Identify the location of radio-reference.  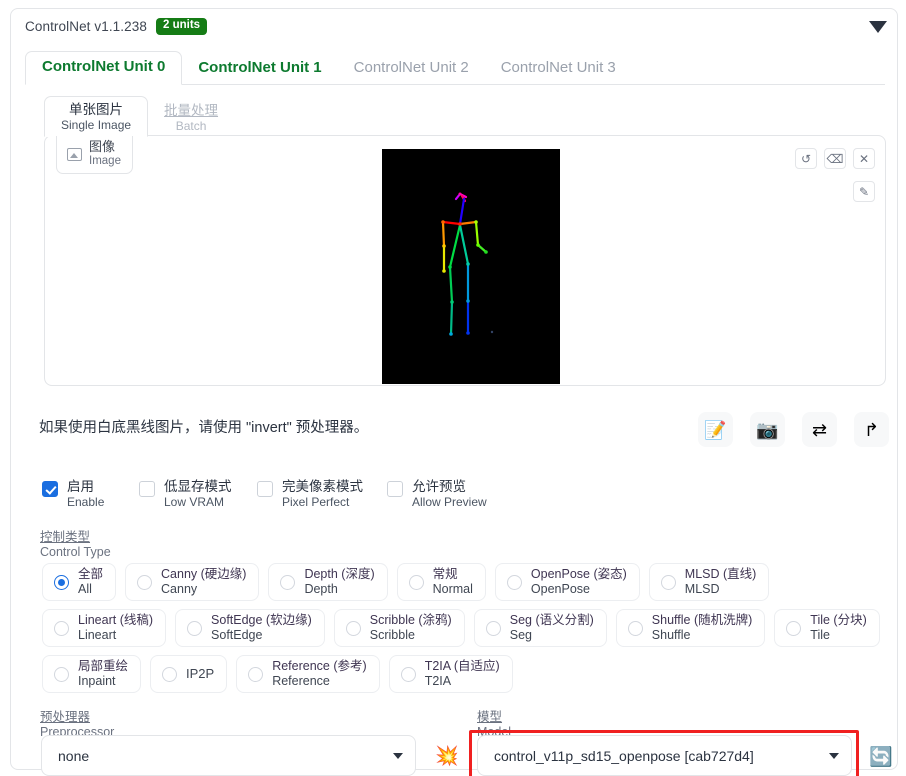
(256, 674).